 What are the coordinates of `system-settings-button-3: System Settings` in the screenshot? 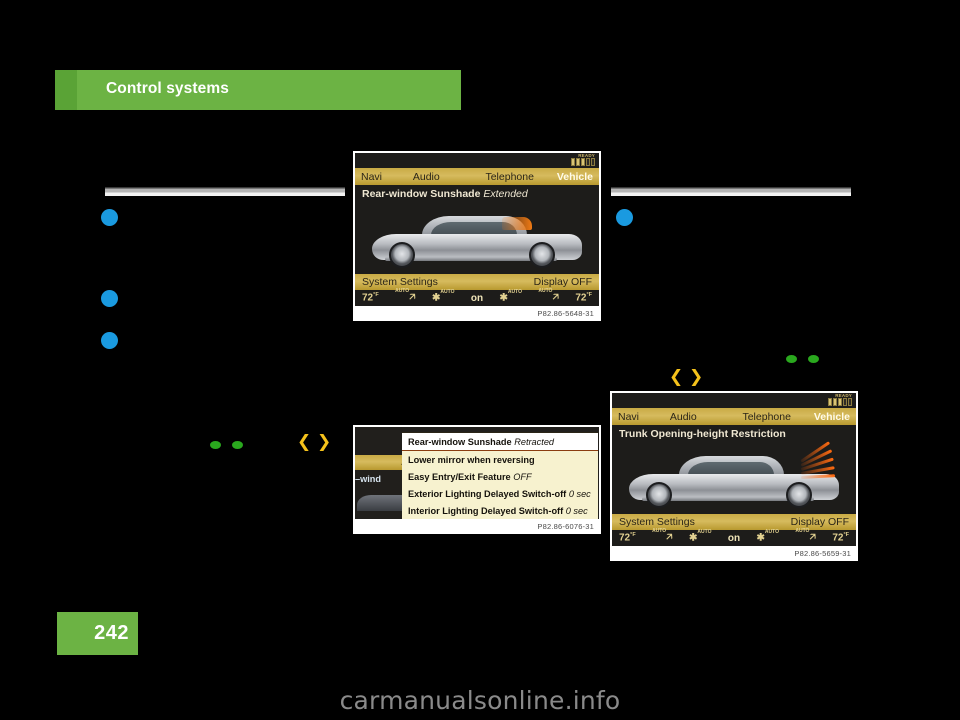 It's located at (657, 522).